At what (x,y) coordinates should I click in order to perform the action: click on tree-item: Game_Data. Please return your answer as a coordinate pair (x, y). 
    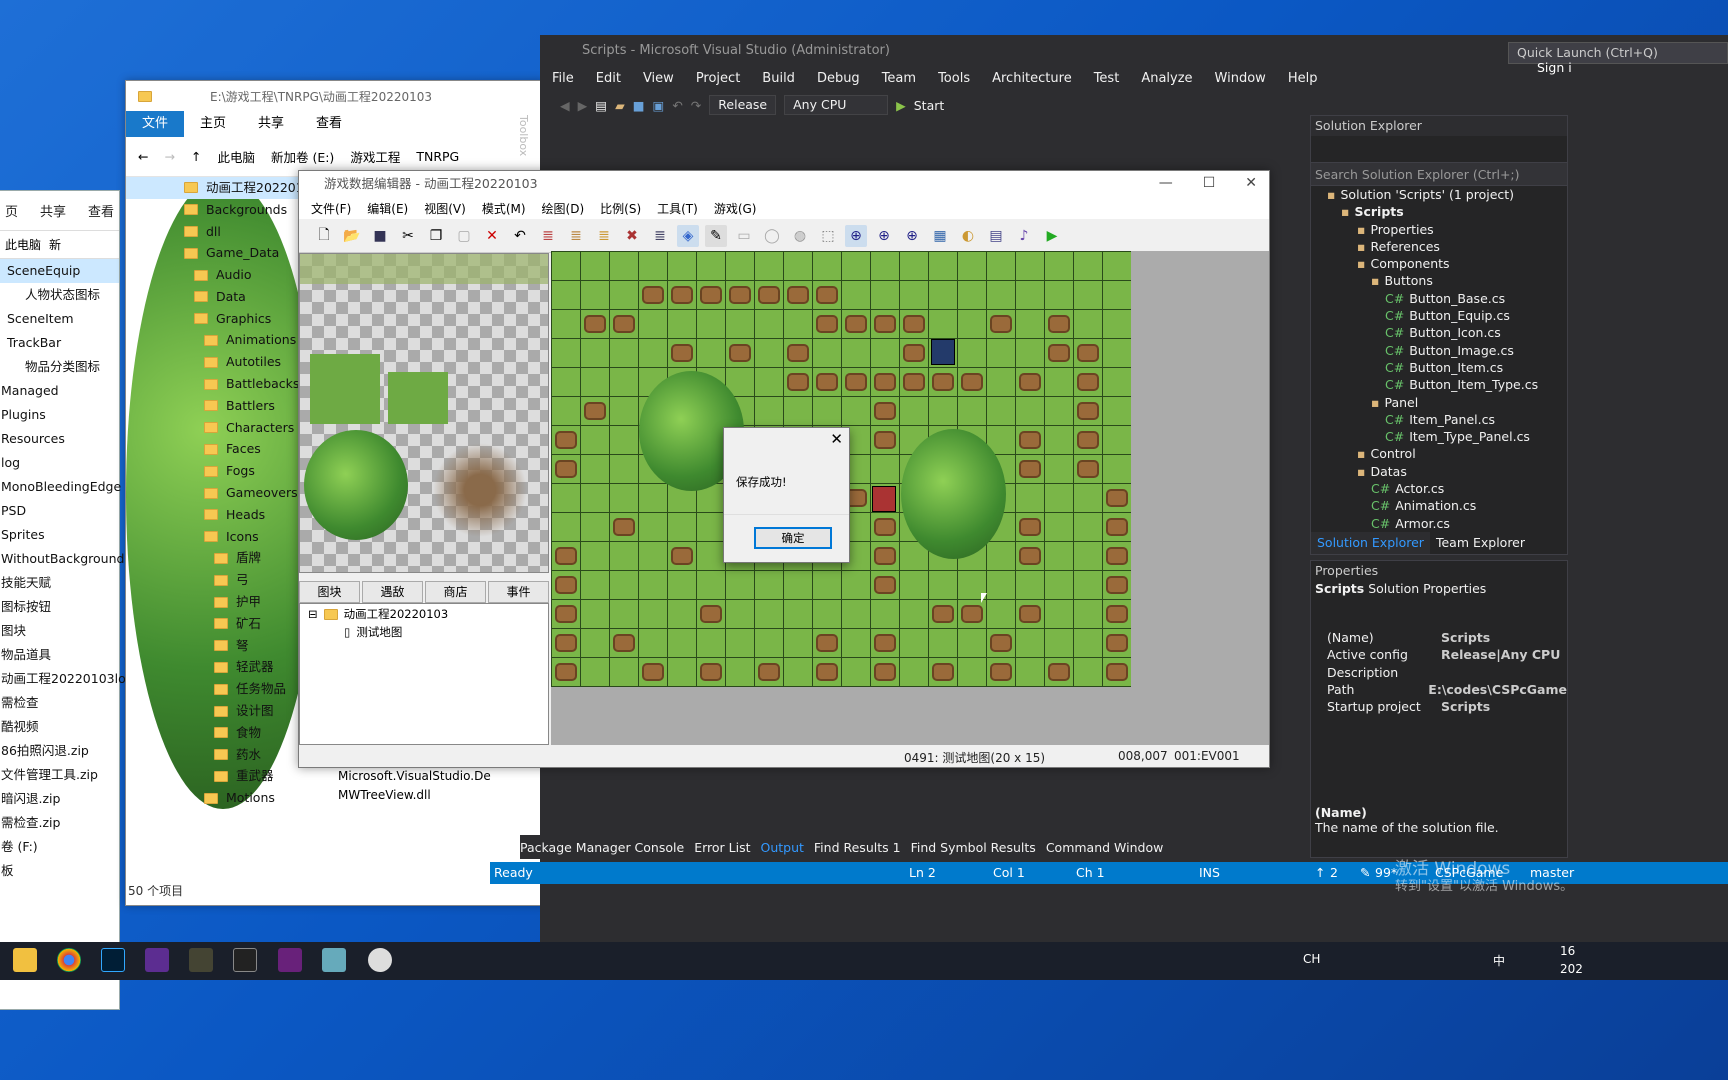
    Looking at the image, I should click on (223, 253).